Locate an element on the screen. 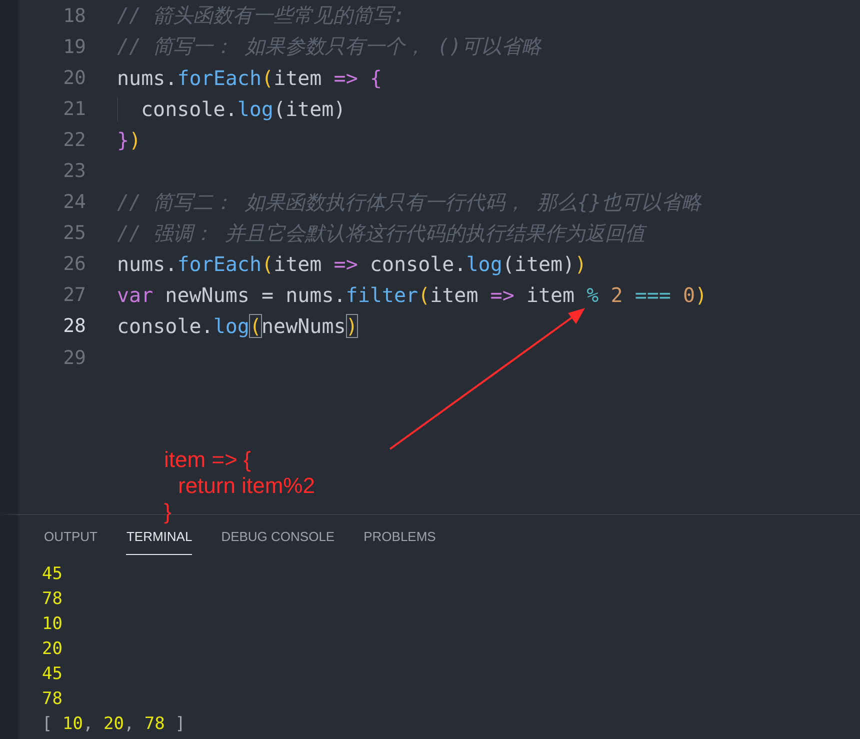 The width and height of the screenshot is (860, 739). line-number: 27 is located at coordinates (74, 295).